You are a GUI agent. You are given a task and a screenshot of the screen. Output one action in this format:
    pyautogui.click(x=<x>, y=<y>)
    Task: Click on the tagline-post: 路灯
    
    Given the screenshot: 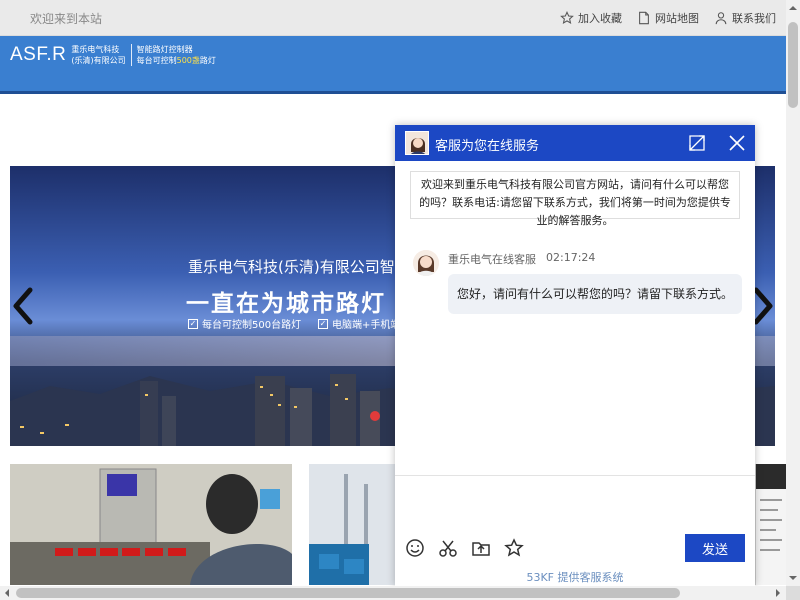 What is the action you would take?
    pyautogui.click(x=207, y=60)
    